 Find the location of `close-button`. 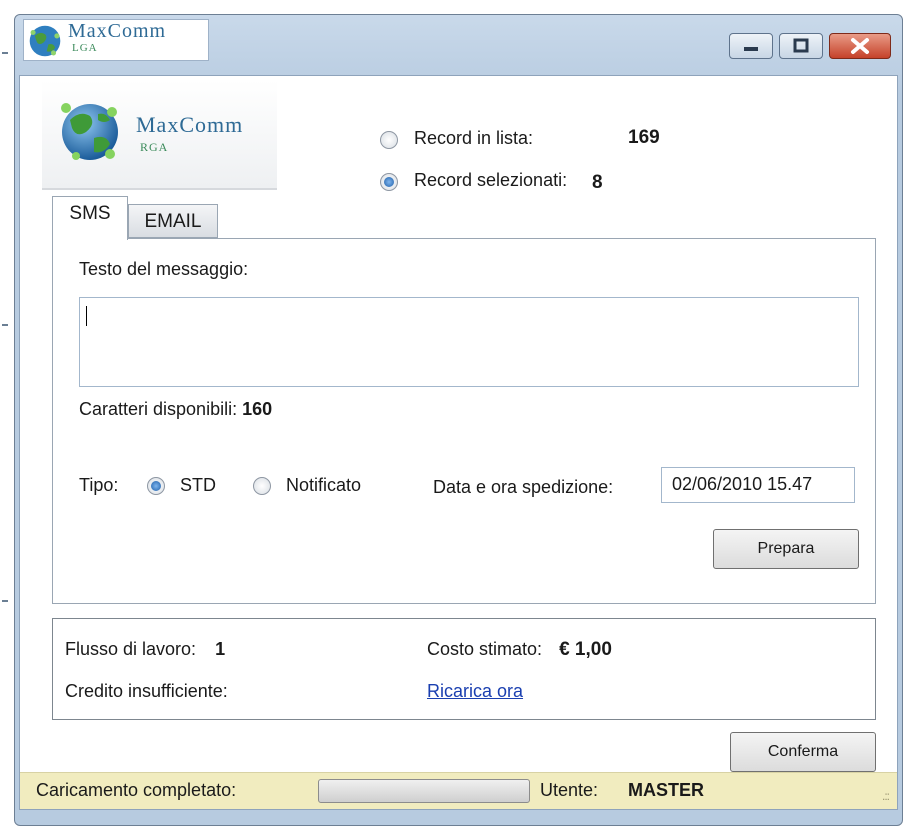

close-button is located at coordinates (860, 46).